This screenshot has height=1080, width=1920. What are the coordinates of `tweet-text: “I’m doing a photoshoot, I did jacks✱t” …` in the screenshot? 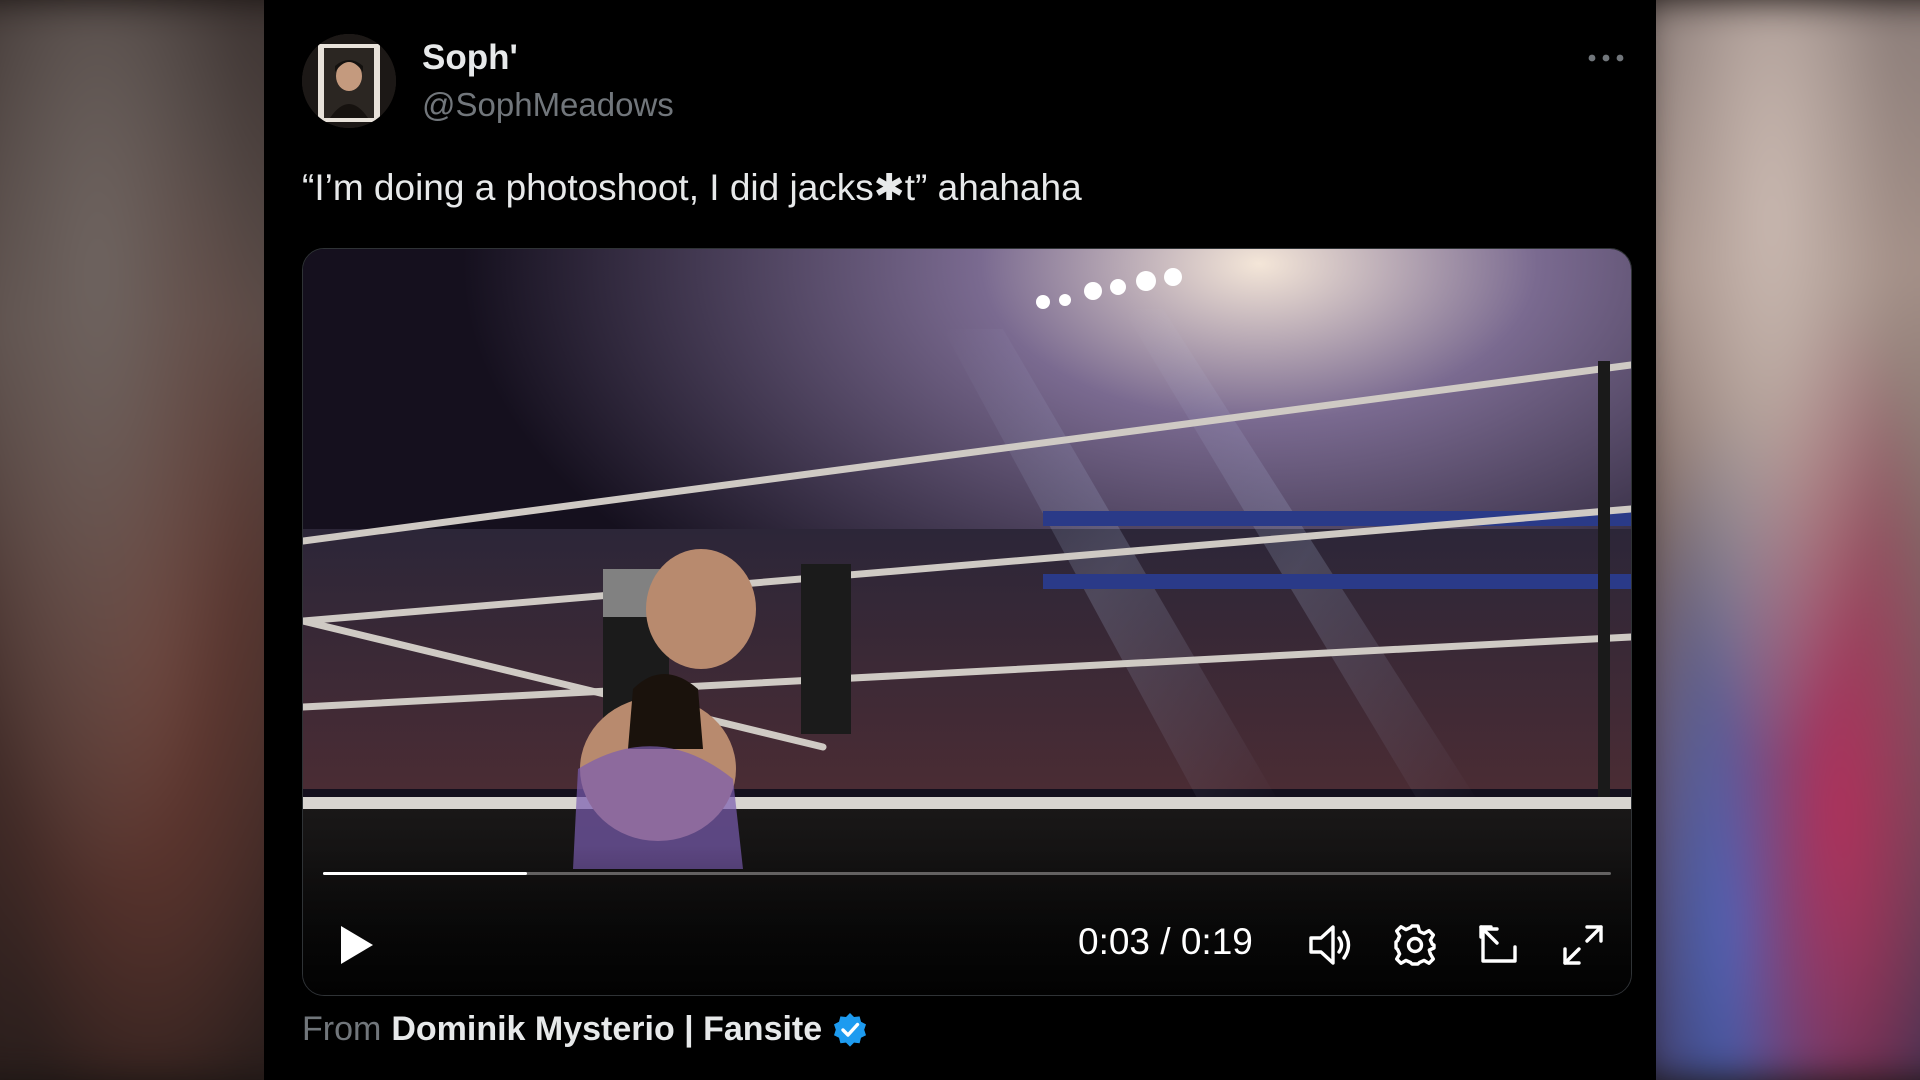 It's located at (692, 187).